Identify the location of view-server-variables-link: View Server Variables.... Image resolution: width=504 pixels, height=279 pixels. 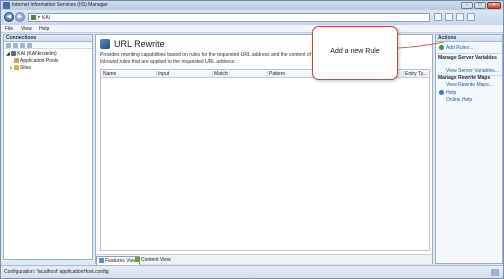
(472, 71).